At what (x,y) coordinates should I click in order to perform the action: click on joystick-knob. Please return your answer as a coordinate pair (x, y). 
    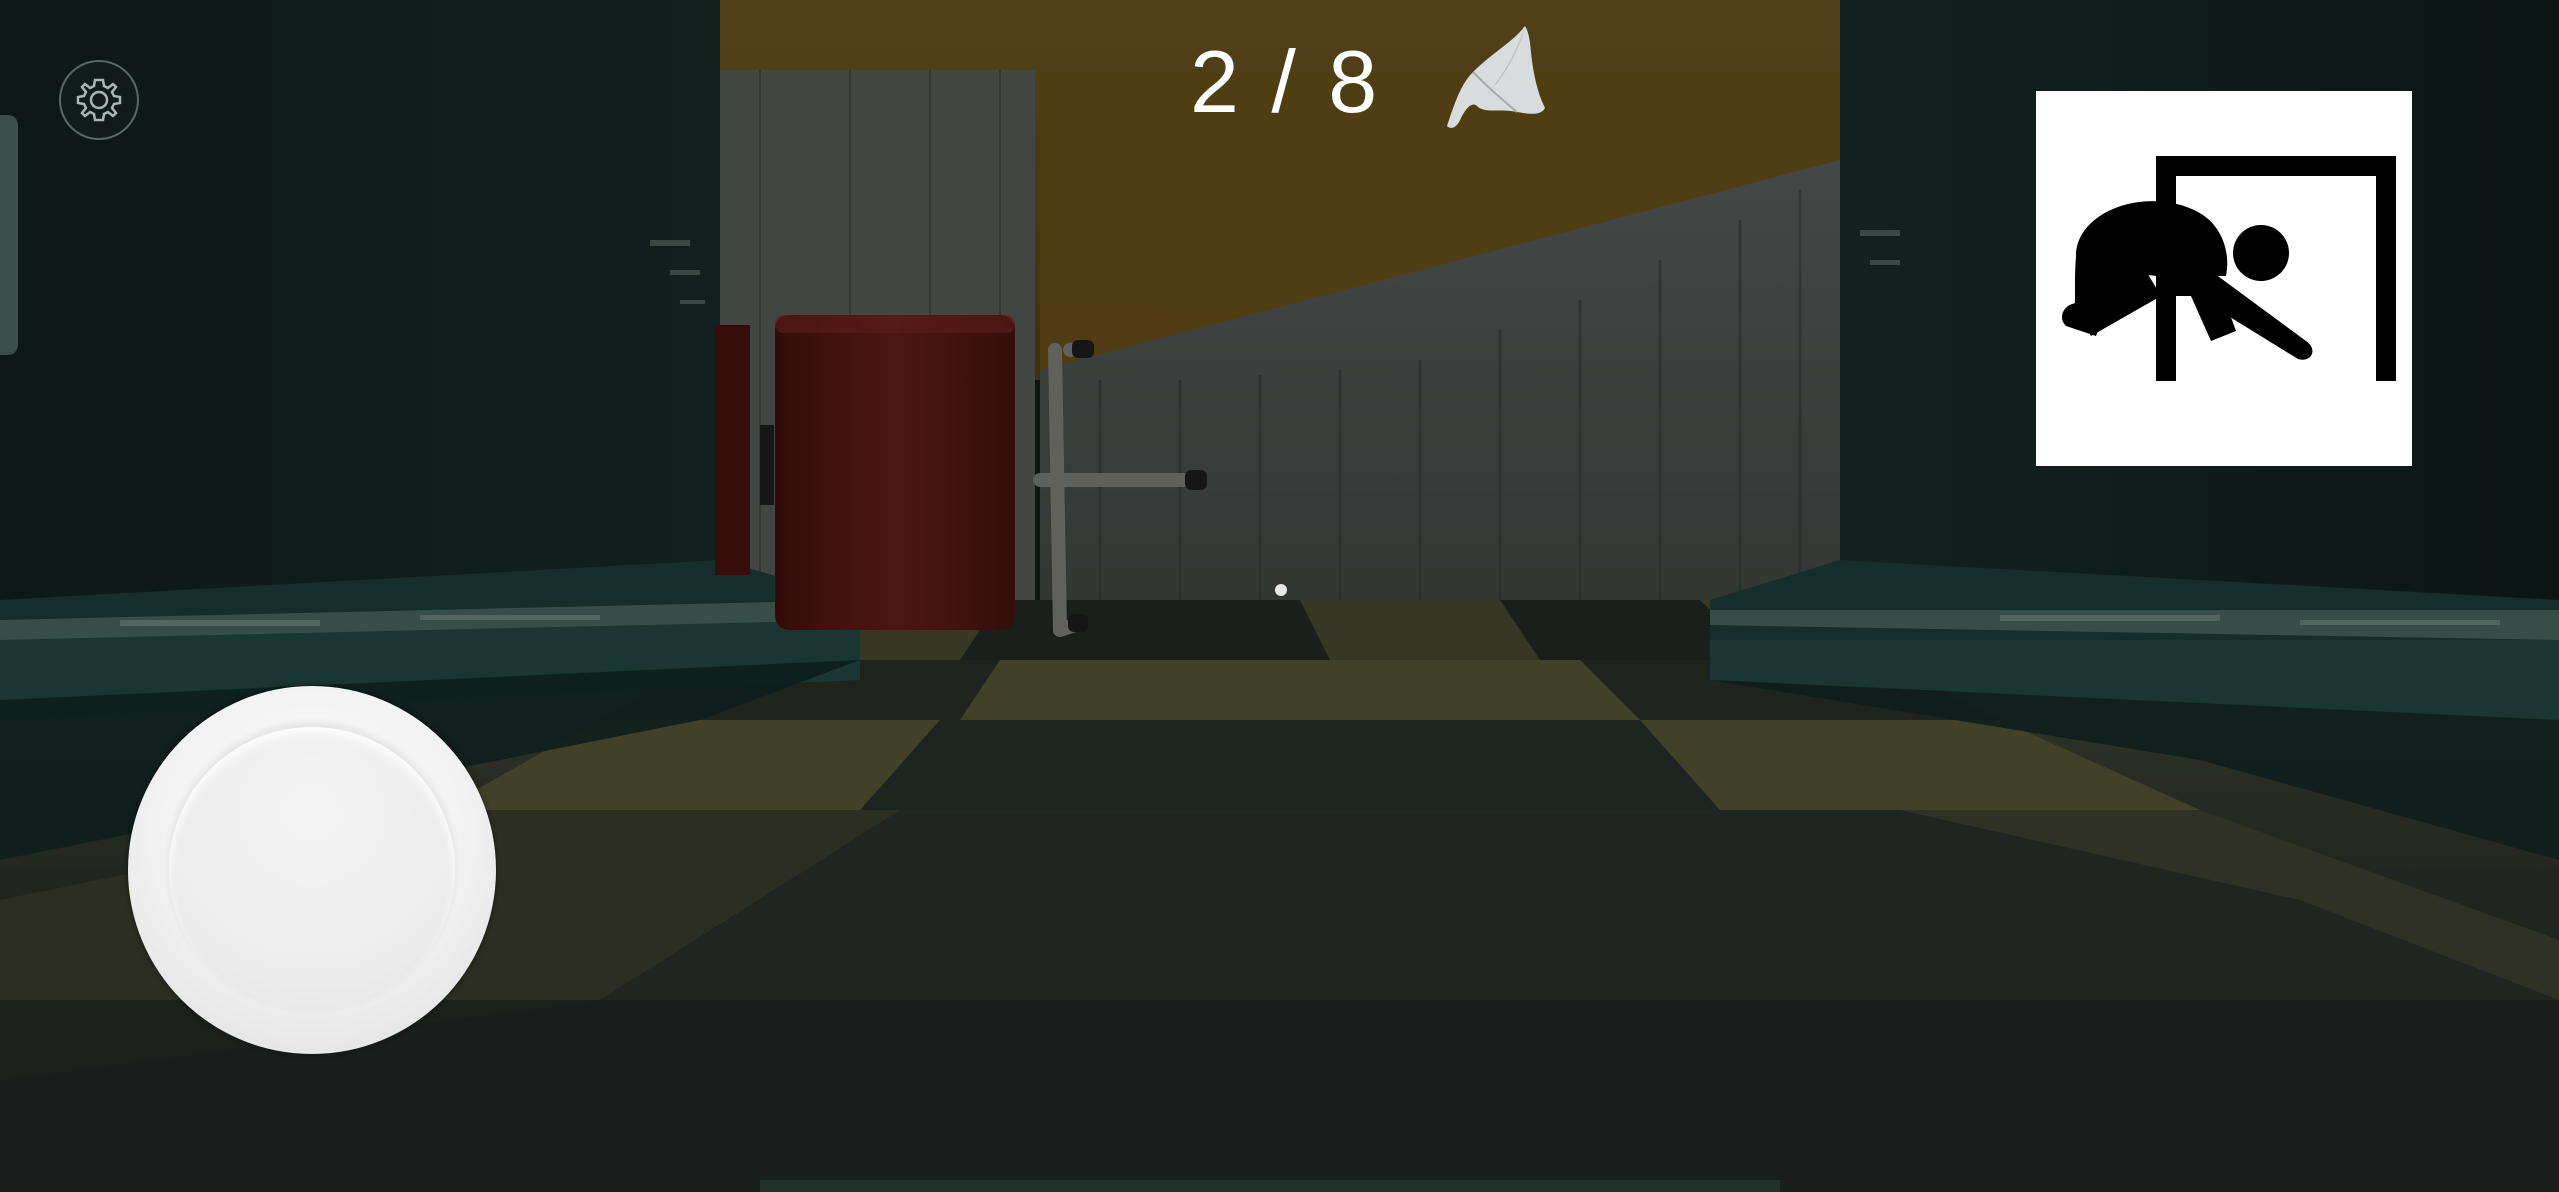
    Looking at the image, I should click on (312, 870).